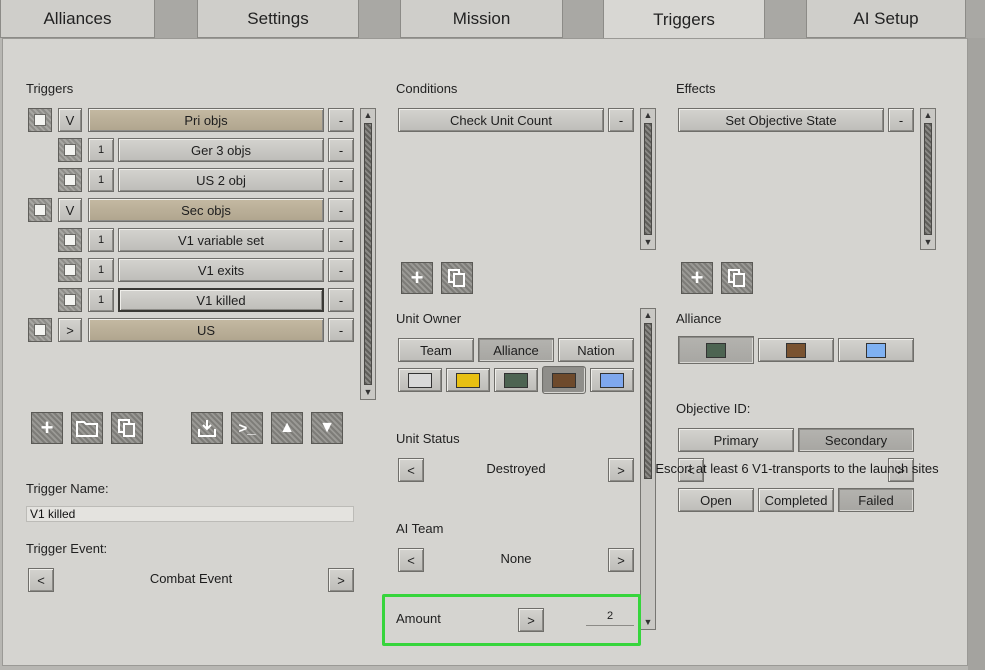 This screenshot has height=670, width=985. I want to click on triggers-label: Triggers, so click(50, 88).